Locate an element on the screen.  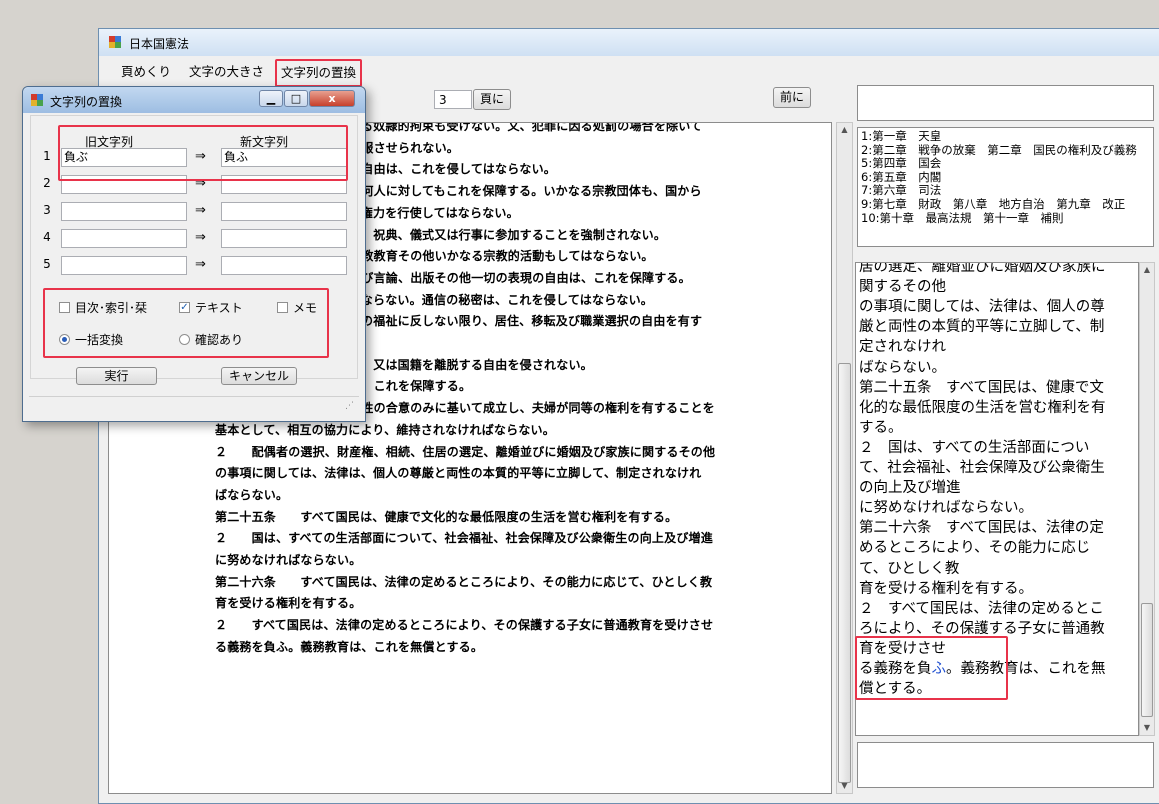
maximize-button: □ is located at coordinates (296, 98).